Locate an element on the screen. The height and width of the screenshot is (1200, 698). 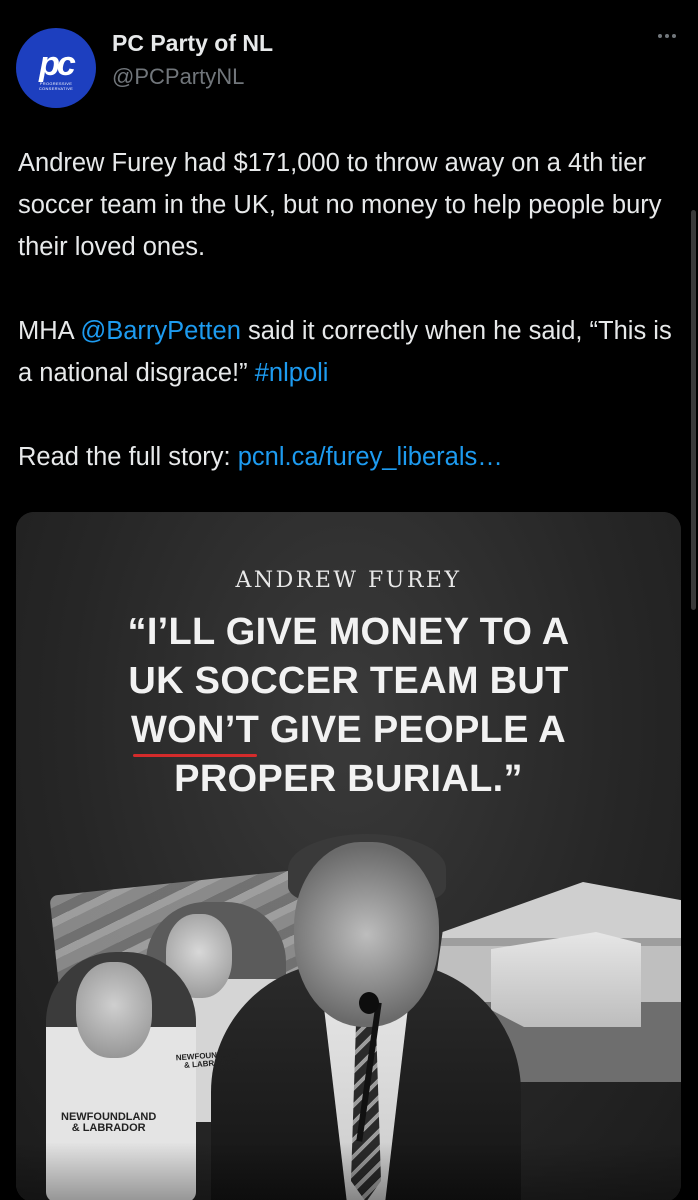
quote-line: WON’T GIVE PEOPLE A is located at coordinates (348, 731).